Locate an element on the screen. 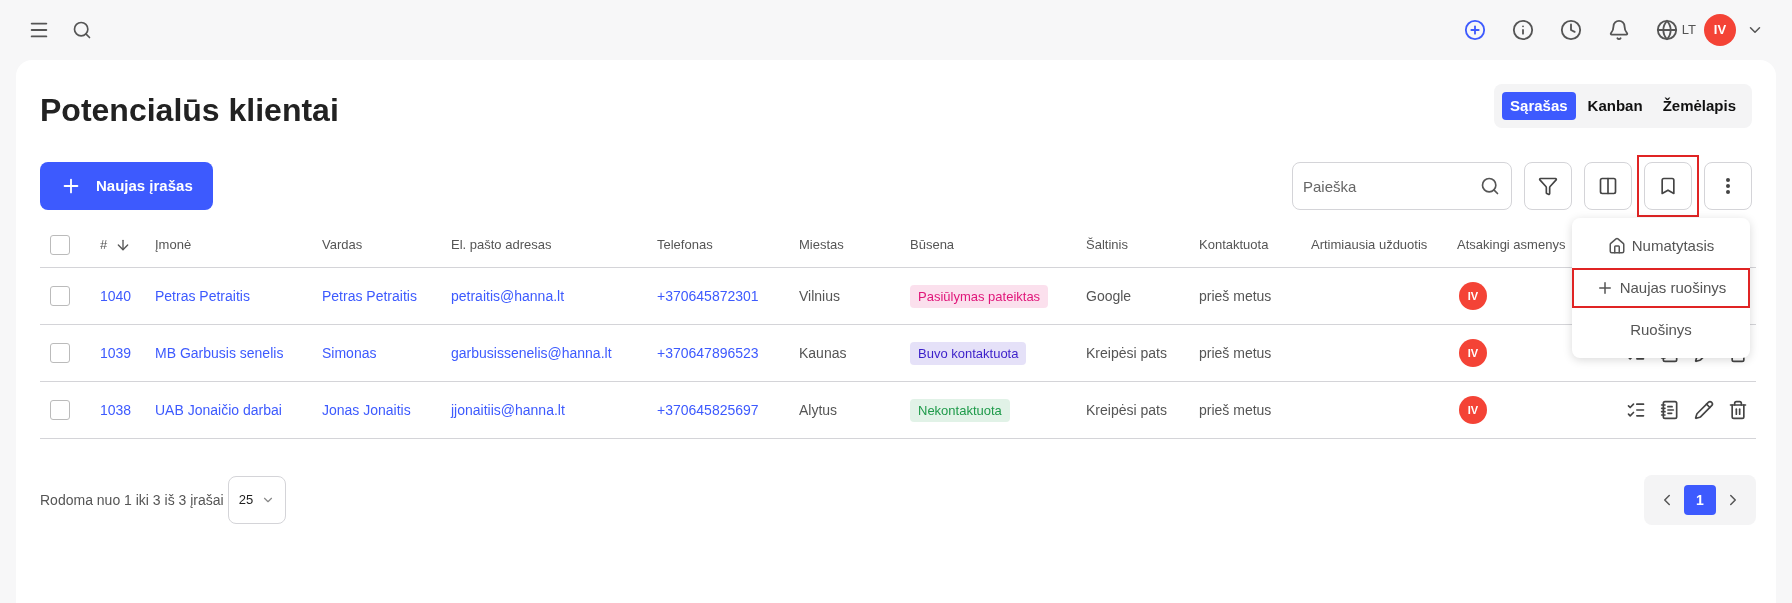 This screenshot has width=1792, height=603. company-link: UAB Jonaičio darbai is located at coordinates (218, 409).